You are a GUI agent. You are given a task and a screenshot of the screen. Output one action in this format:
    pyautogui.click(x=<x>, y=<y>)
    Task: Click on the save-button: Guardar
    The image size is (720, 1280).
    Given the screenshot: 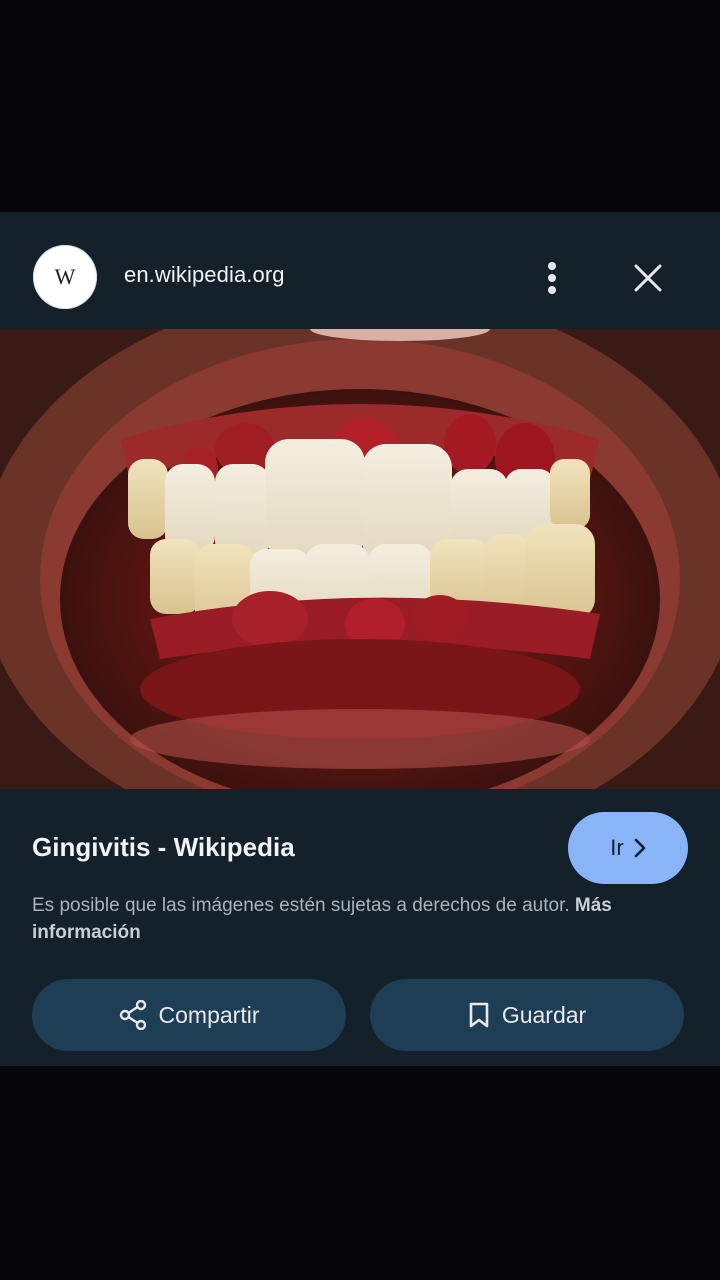 What is the action you would take?
    pyautogui.click(x=527, y=1015)
    